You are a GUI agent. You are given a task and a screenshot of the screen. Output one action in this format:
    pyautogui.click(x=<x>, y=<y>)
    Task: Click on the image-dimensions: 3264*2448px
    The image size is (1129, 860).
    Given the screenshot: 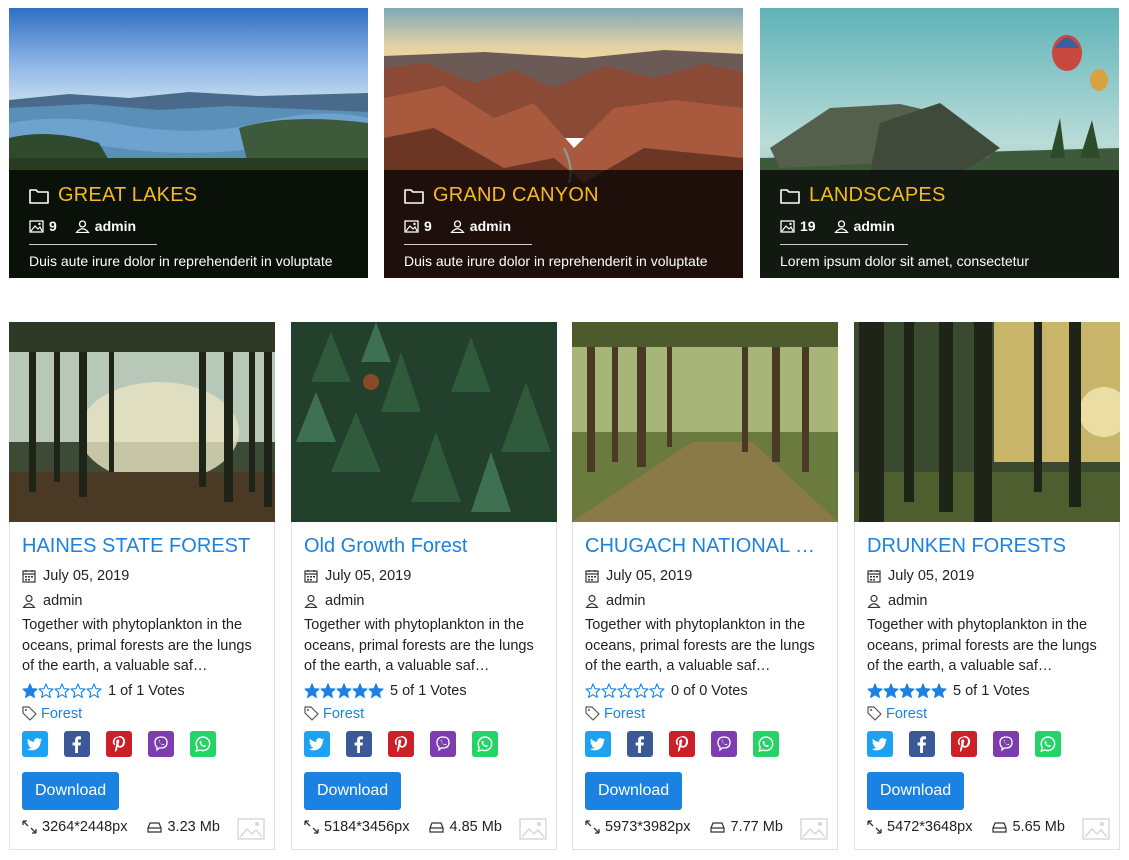 What is the action you would take?
    pyautogui.click(x=74, y=827)
    